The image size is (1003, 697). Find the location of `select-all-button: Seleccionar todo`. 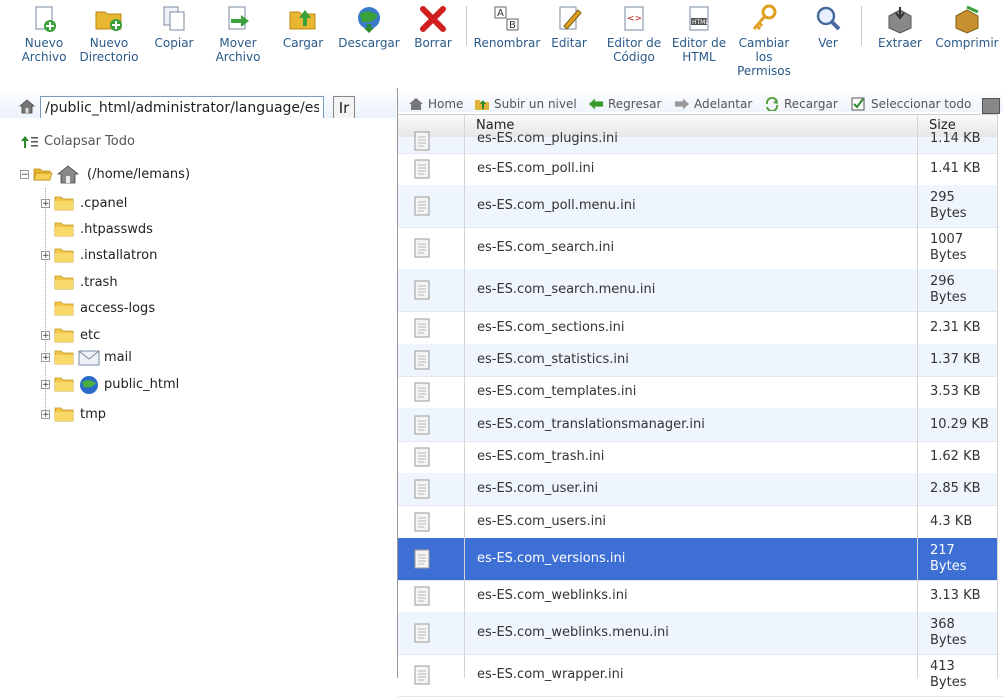

select-all-button: Seleccionar todo is located at coordinates (911, 104).